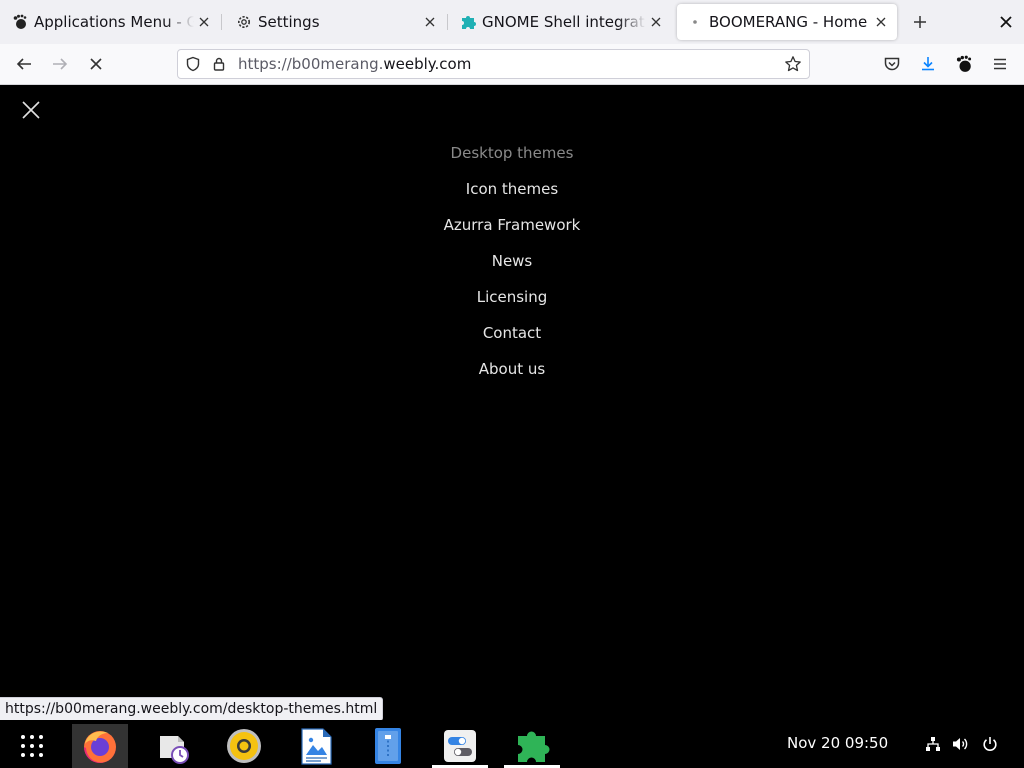 This screenshot has width=1024, height=768. I want to click on gnome-extension-button, so click(964, 64).